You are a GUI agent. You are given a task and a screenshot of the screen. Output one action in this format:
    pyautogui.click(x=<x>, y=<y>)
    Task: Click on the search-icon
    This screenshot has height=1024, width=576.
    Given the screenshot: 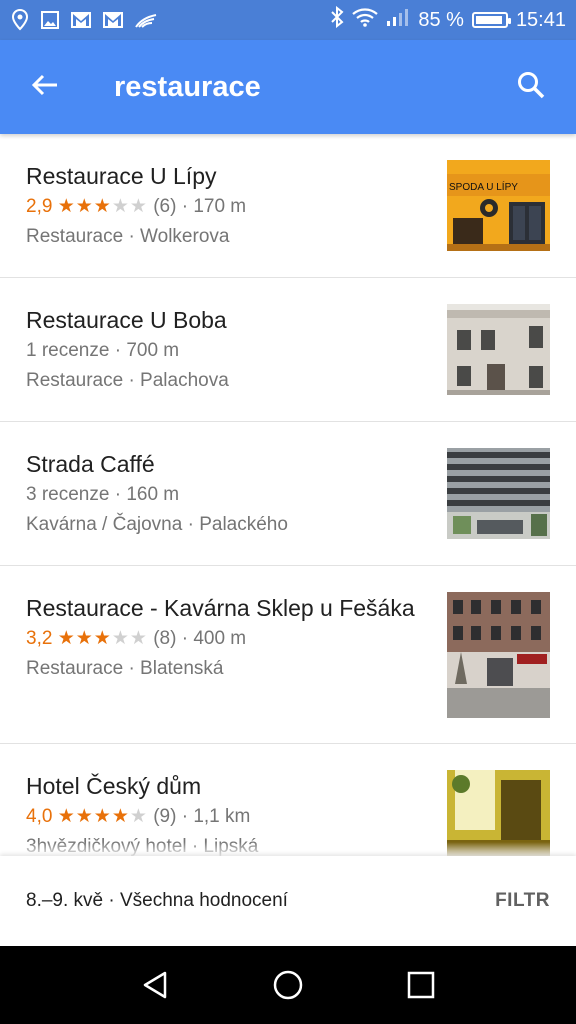 What is the action you would take?
    pyautogui.click(x=531, y=87)
    